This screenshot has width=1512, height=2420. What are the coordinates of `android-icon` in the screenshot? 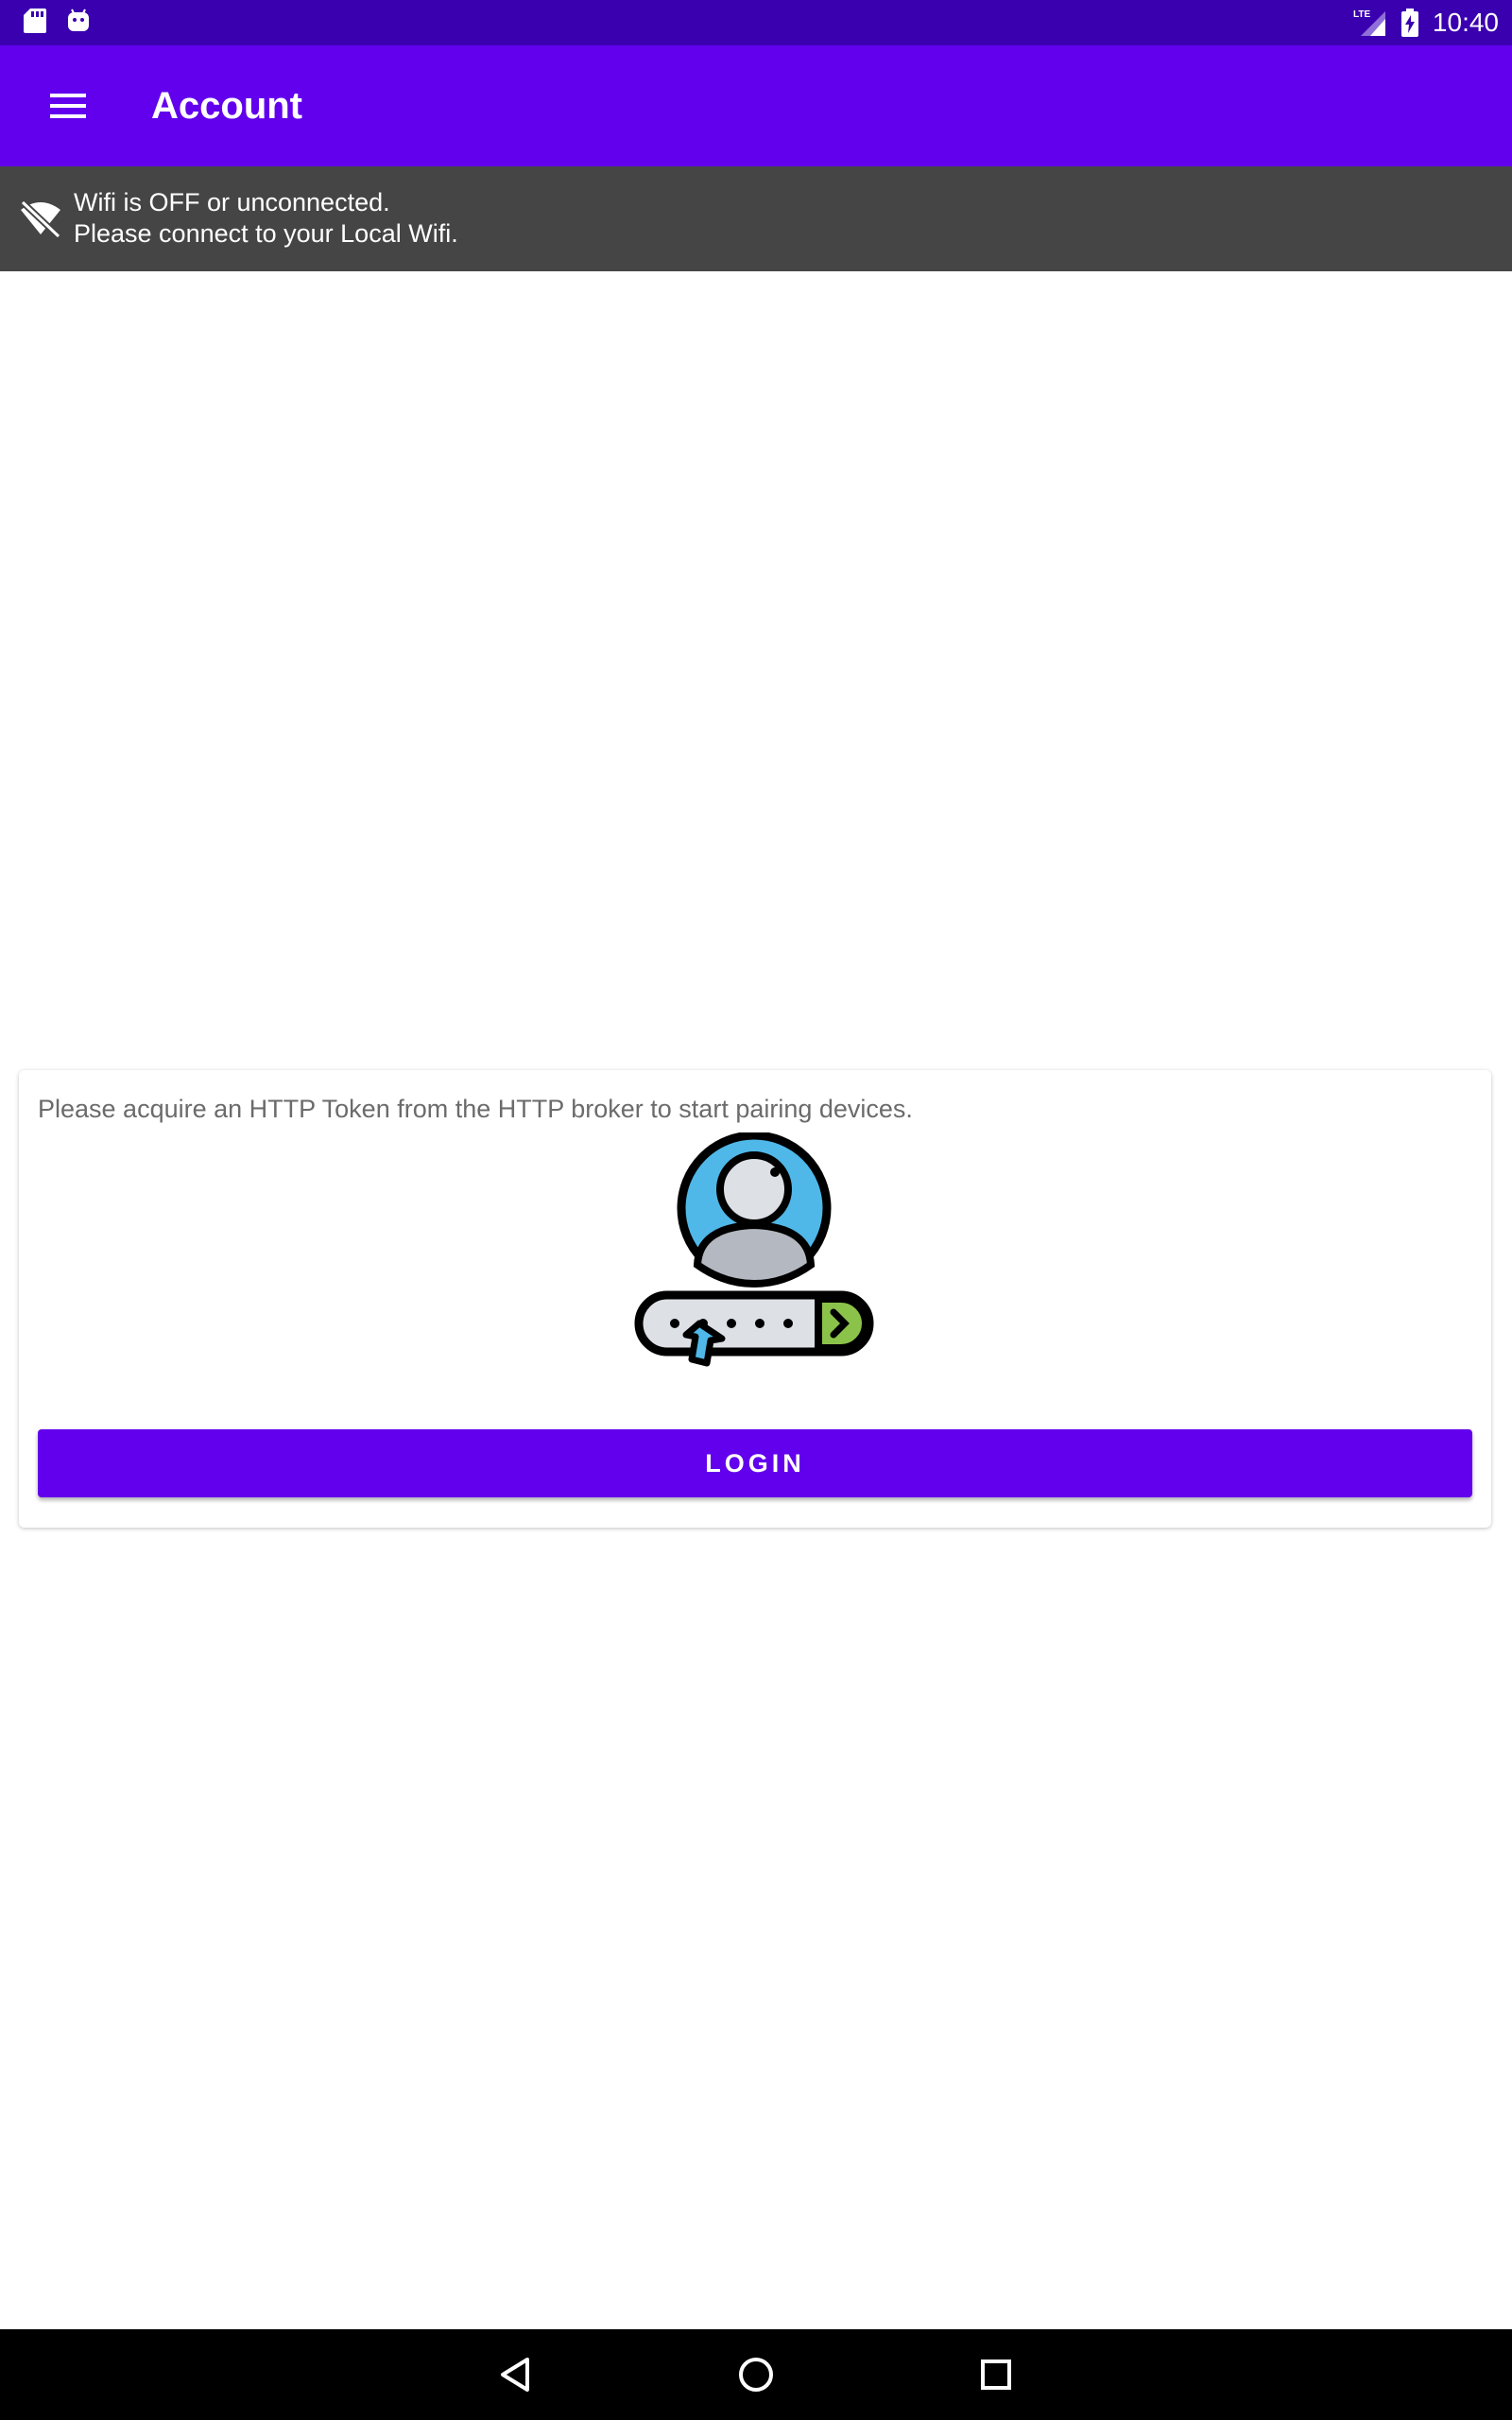 It's located at (78, 20).